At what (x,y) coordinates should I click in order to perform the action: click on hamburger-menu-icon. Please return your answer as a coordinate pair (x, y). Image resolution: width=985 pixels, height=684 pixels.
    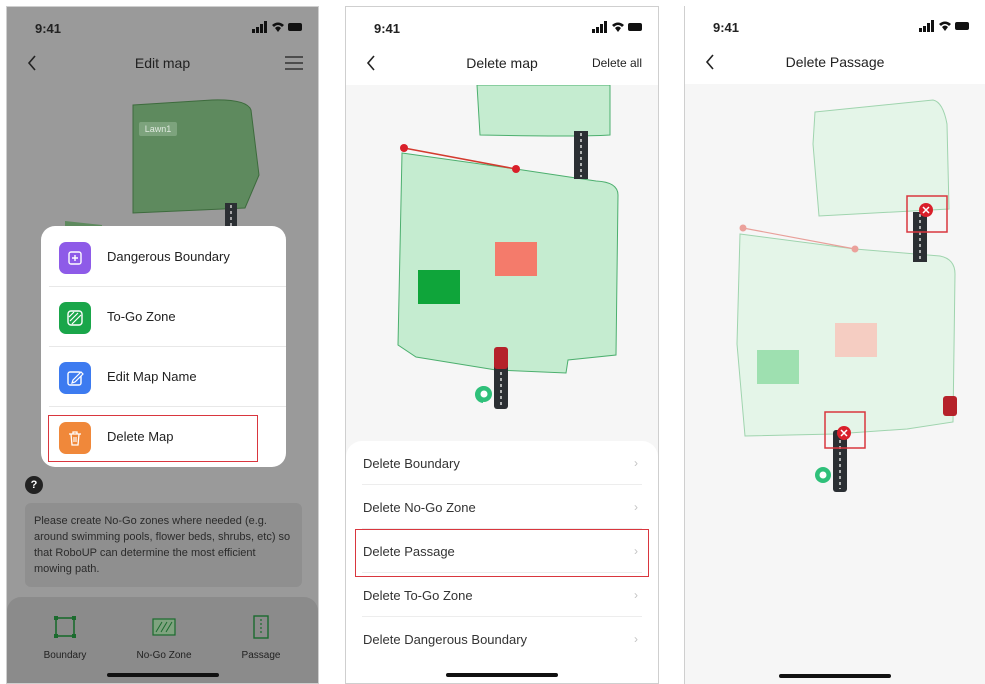
    Looking at the image, I should click on (294, 63).